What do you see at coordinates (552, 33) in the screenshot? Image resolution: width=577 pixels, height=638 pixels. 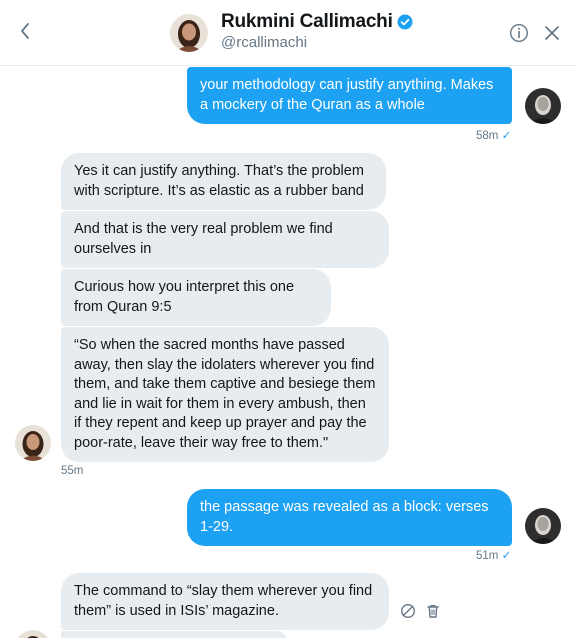 I see `close-icon` at bounding box center [552, 33].